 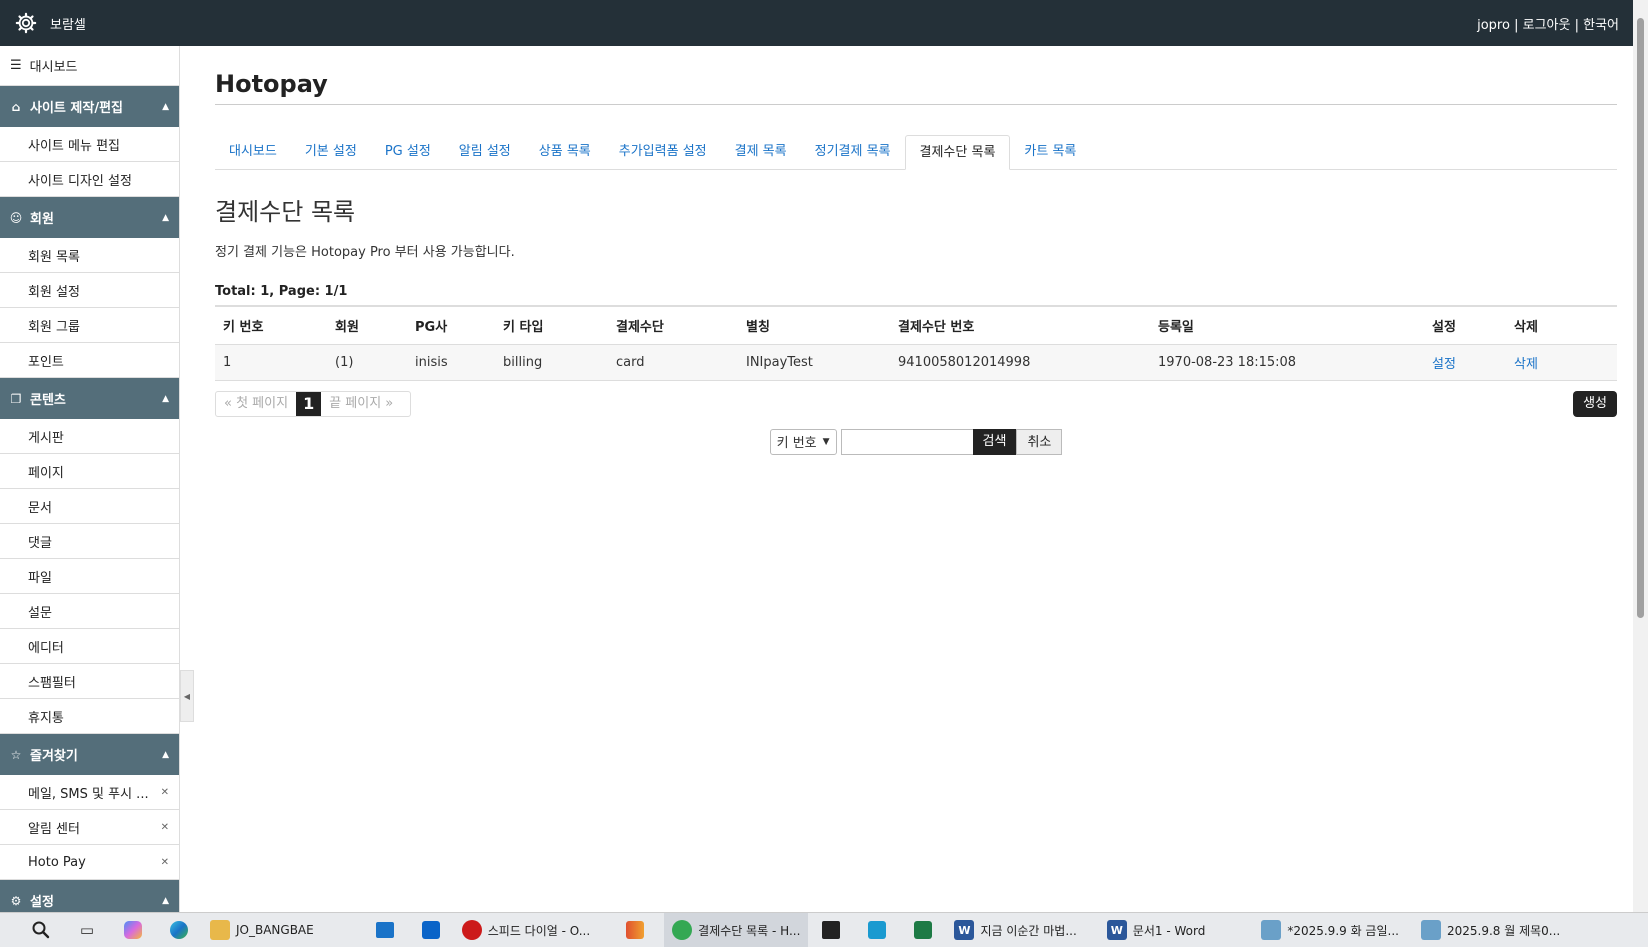 I want to click on tab-pg-settings: PG 설정, so click(x=408, y=152).